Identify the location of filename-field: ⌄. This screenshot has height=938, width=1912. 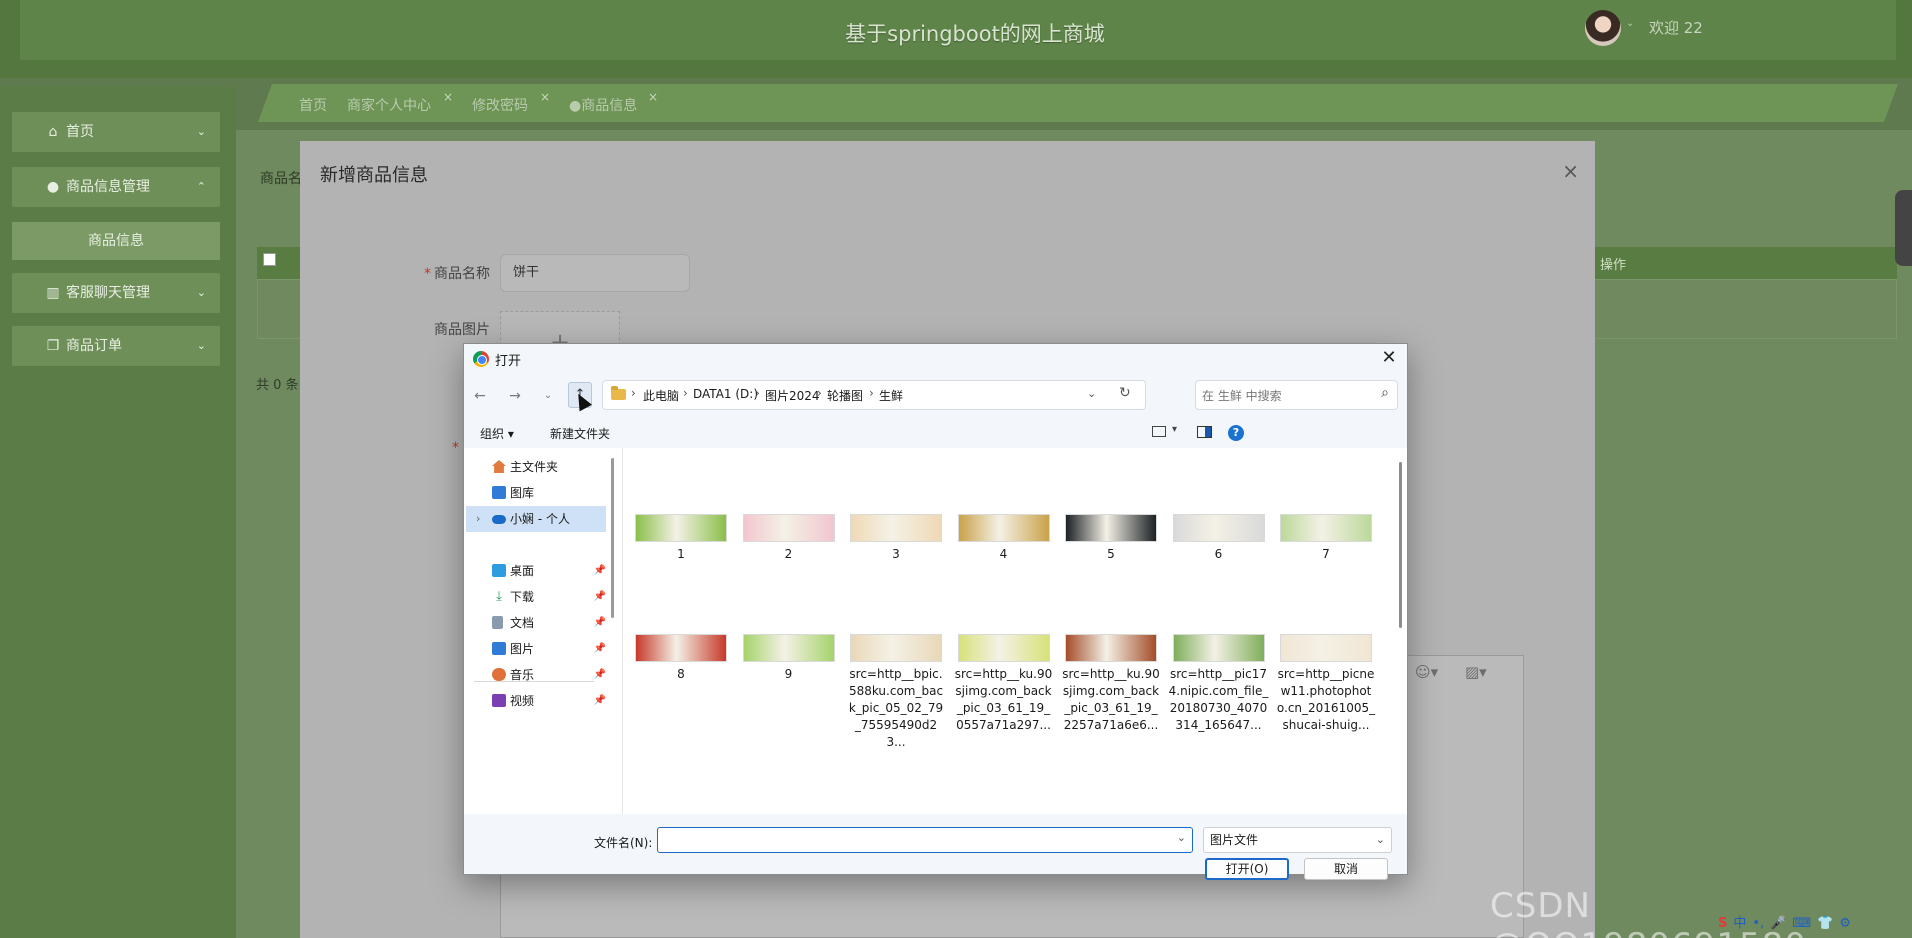
(925, 840).